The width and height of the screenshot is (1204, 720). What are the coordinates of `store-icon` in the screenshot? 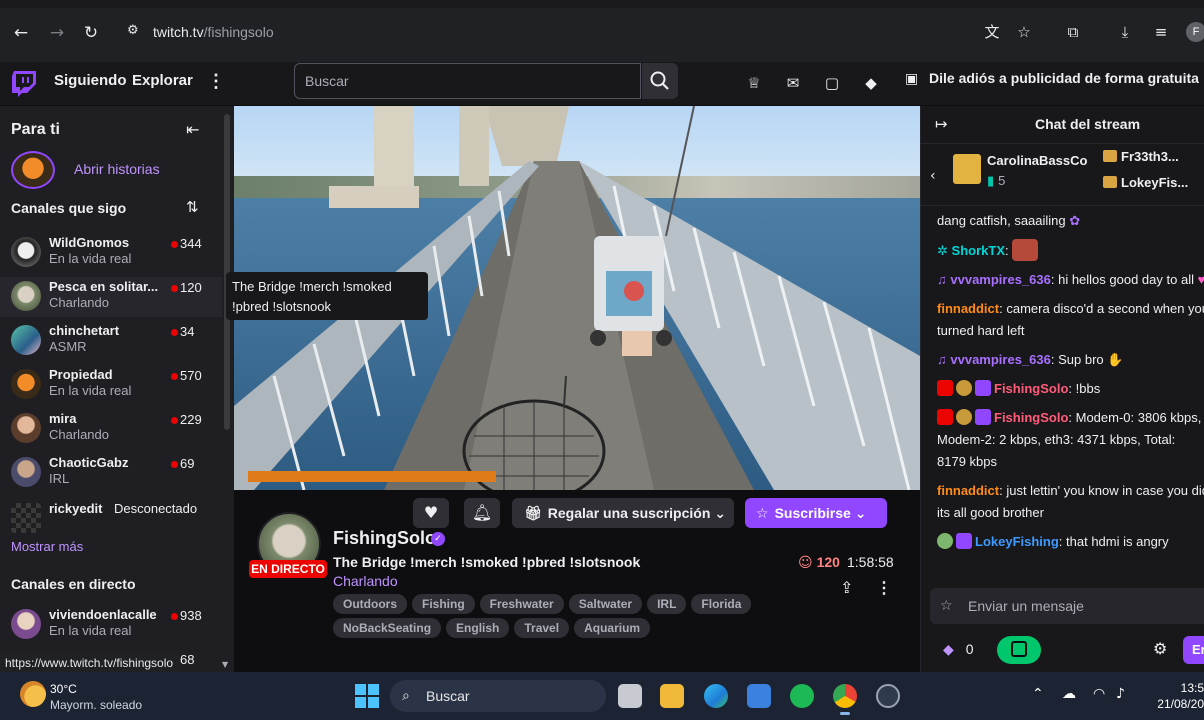 It's located at (759, 696).